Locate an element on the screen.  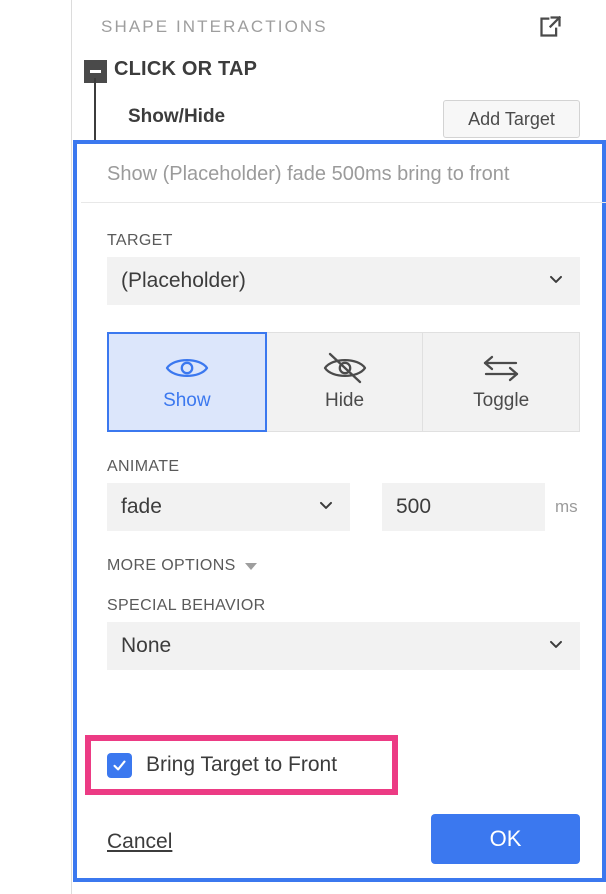
duration-unit-label: ms is located at coordinates (566, 506).